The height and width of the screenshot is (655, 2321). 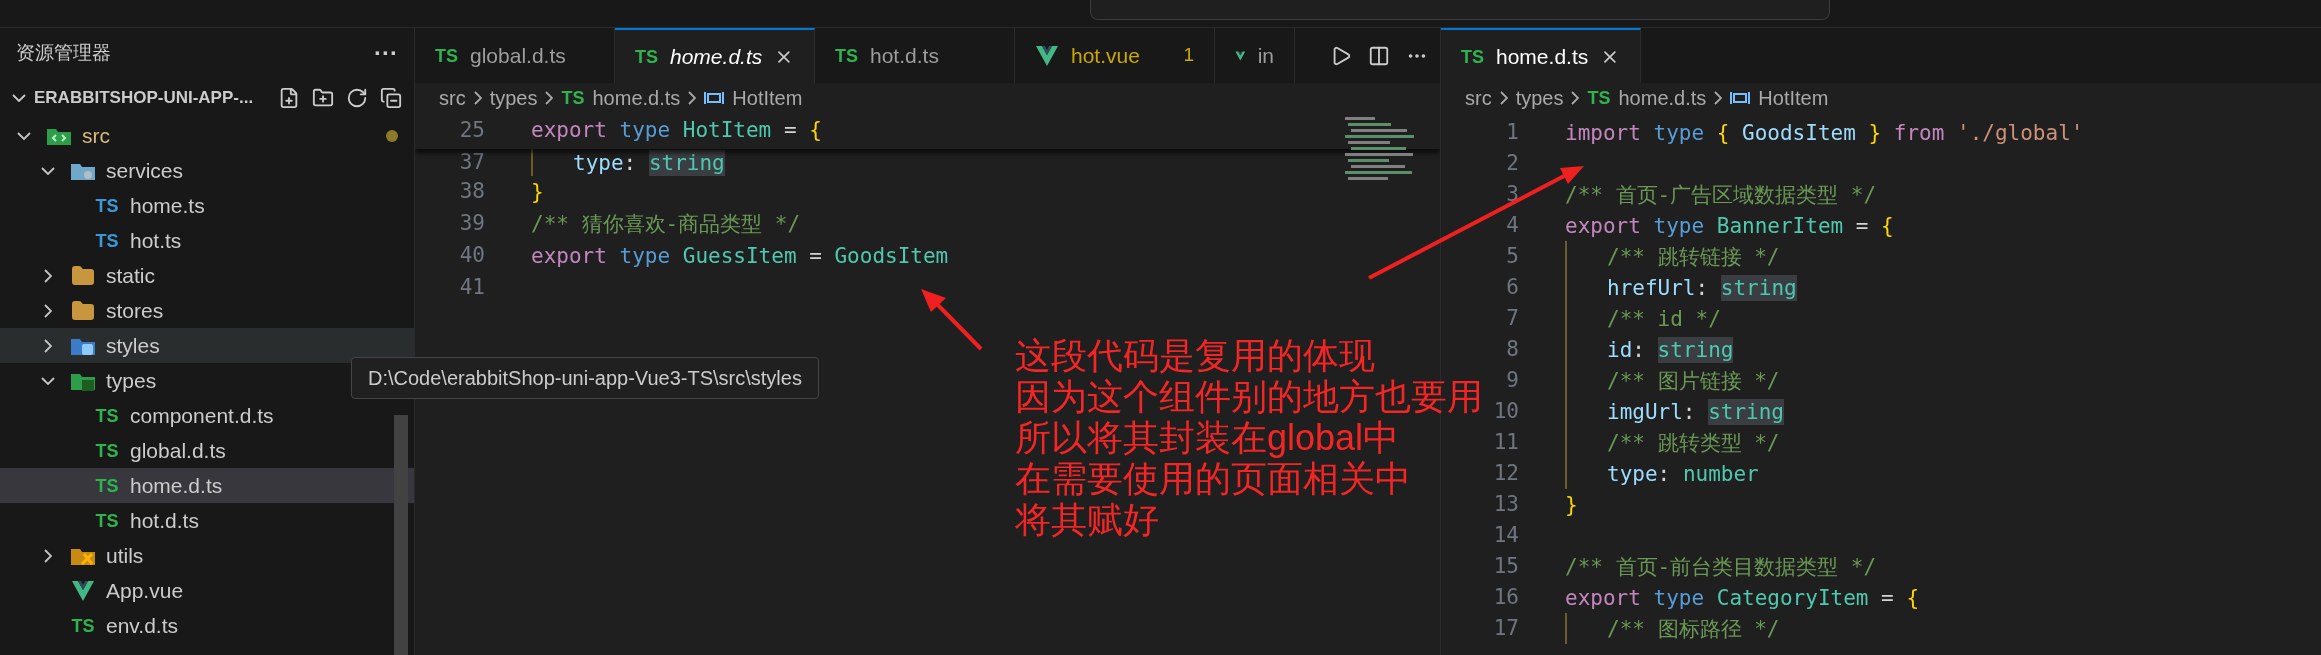 I want to click on tree-item: styles, so click(x=207, y=345).